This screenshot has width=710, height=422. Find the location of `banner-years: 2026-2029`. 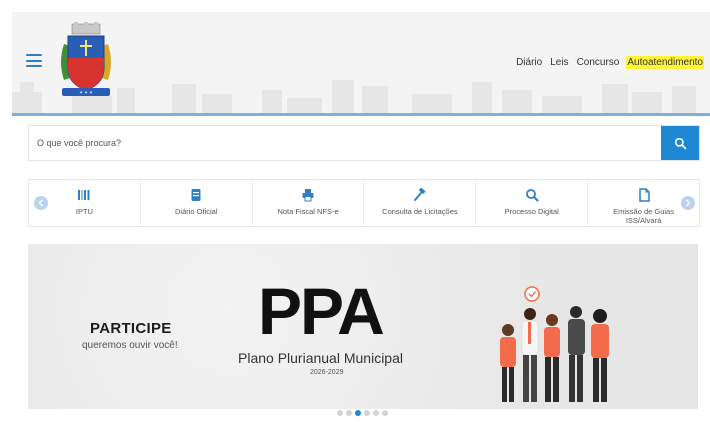

banner-years: 2026-2029 is located at coordinates (327, 372).